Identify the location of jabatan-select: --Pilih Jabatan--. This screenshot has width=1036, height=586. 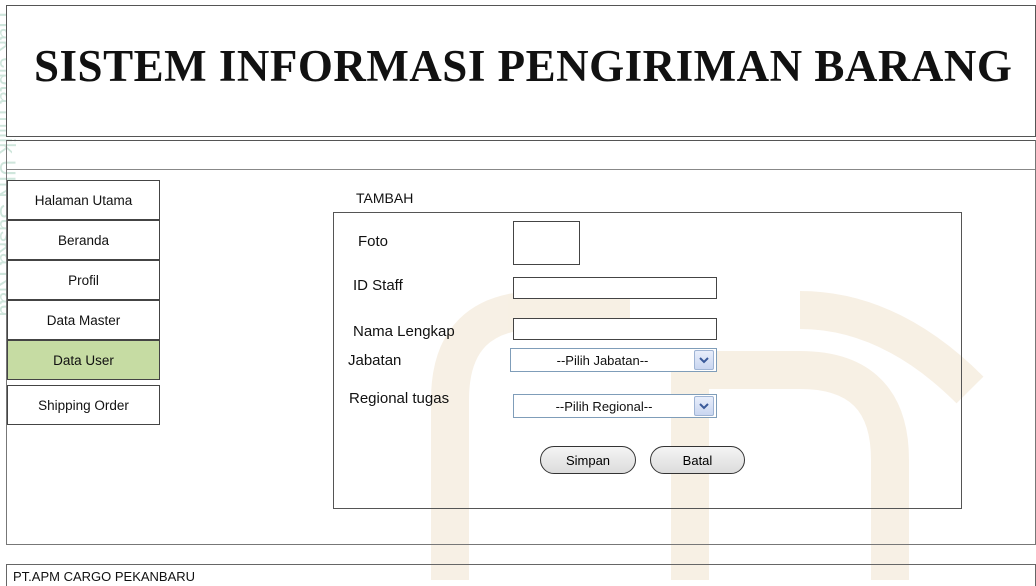
(613, 360).